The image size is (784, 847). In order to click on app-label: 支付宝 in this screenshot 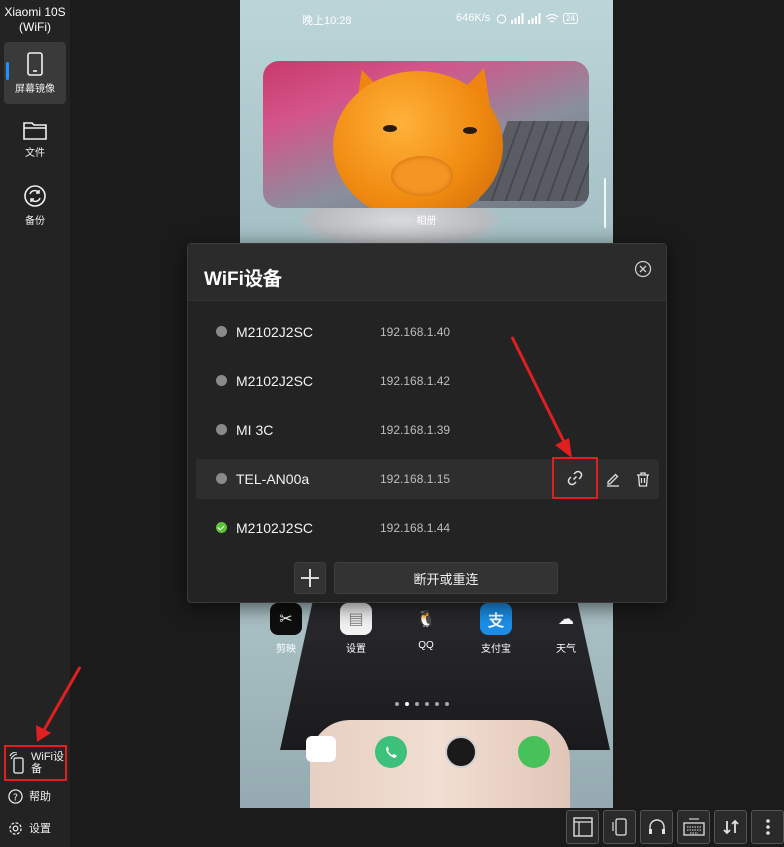, I will do `click(496, 649)`.